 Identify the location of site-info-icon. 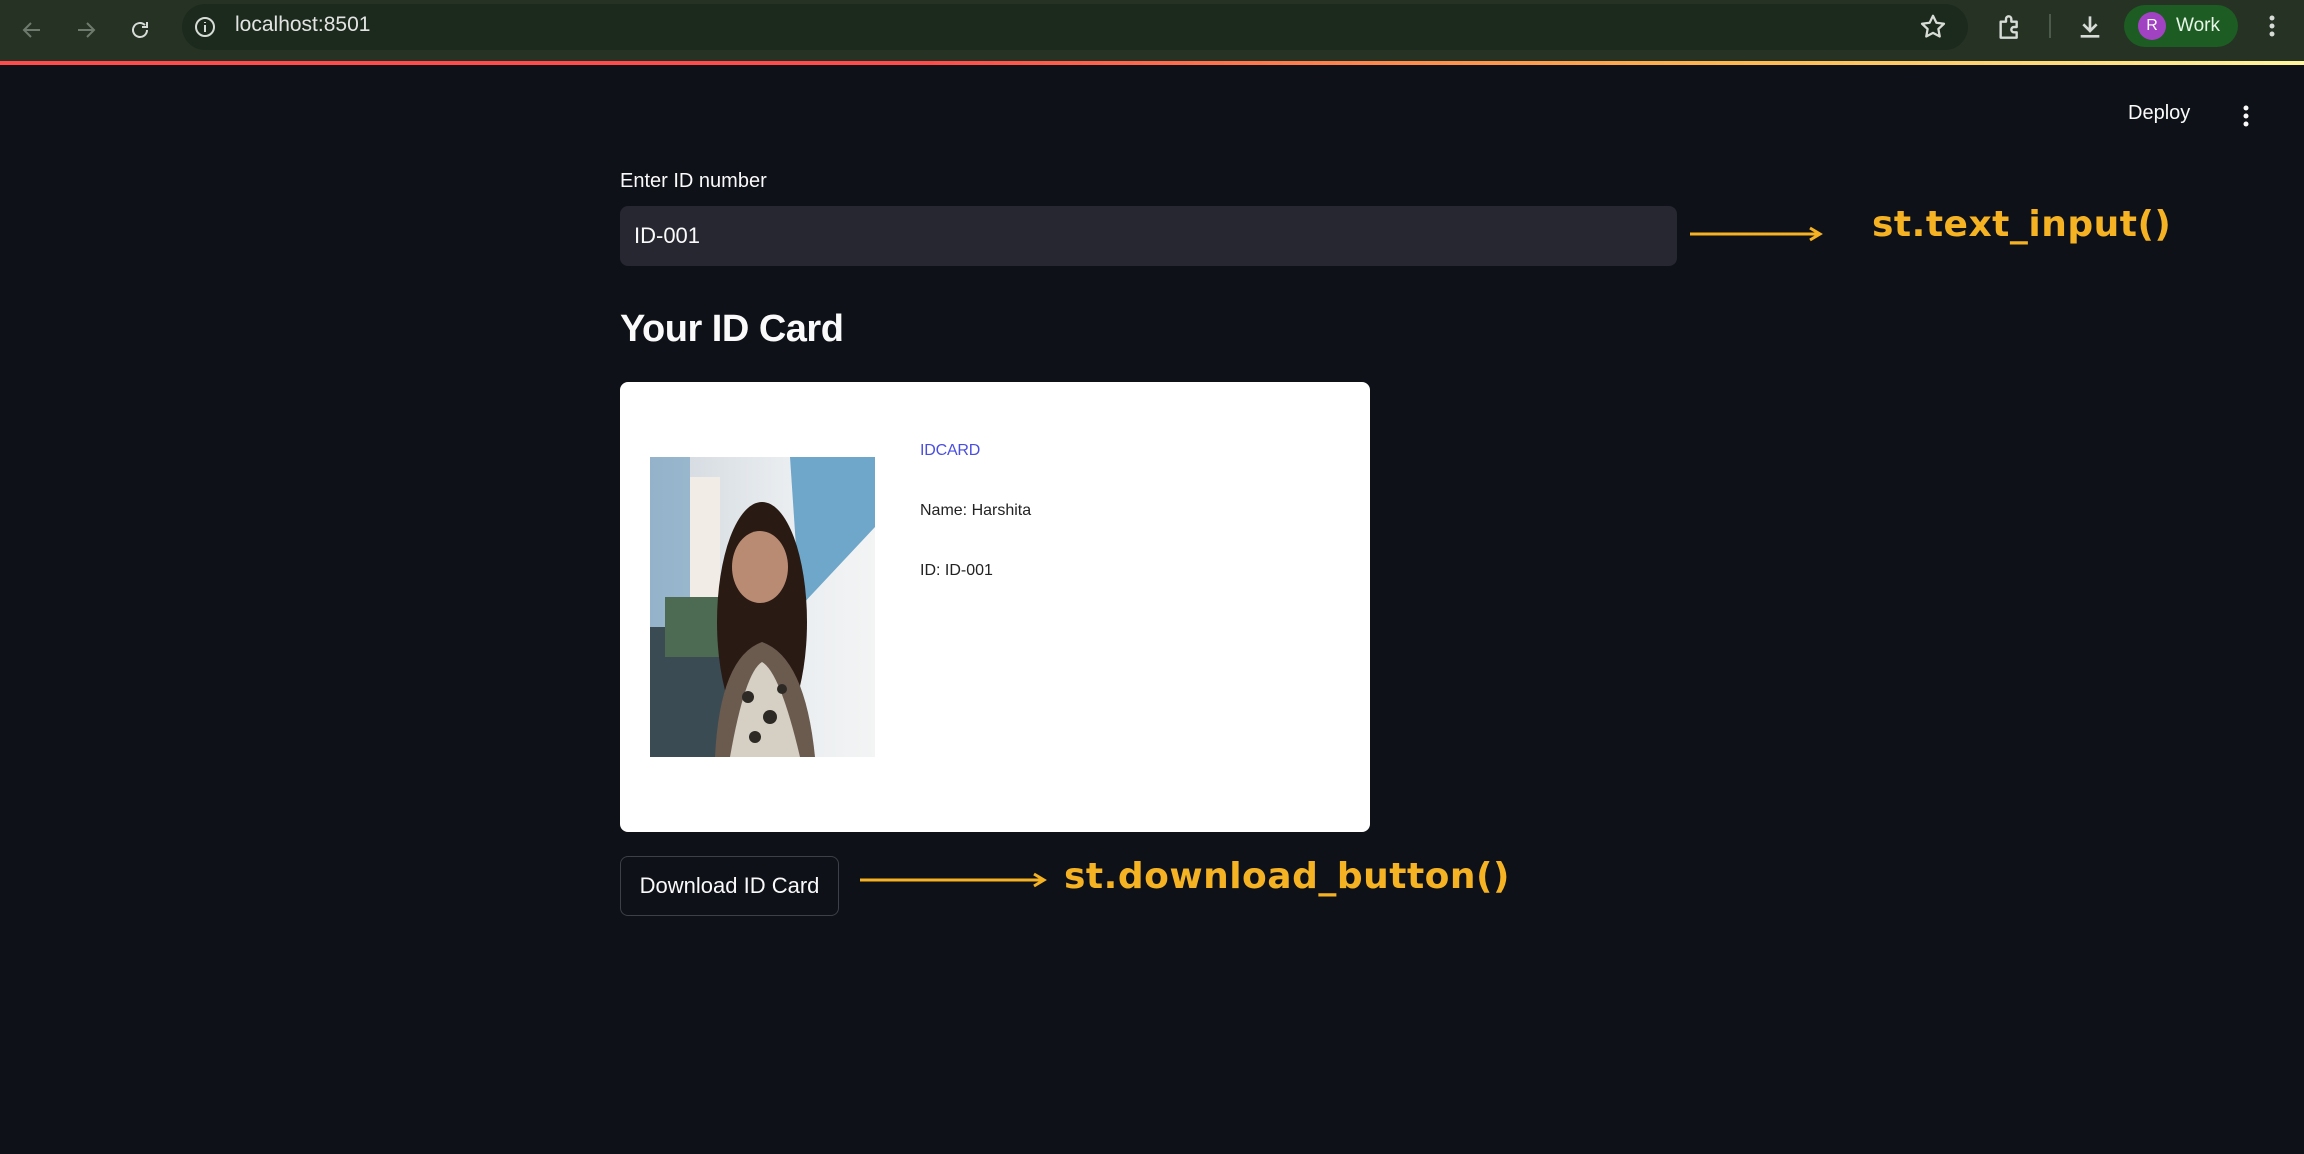
(205, 27).